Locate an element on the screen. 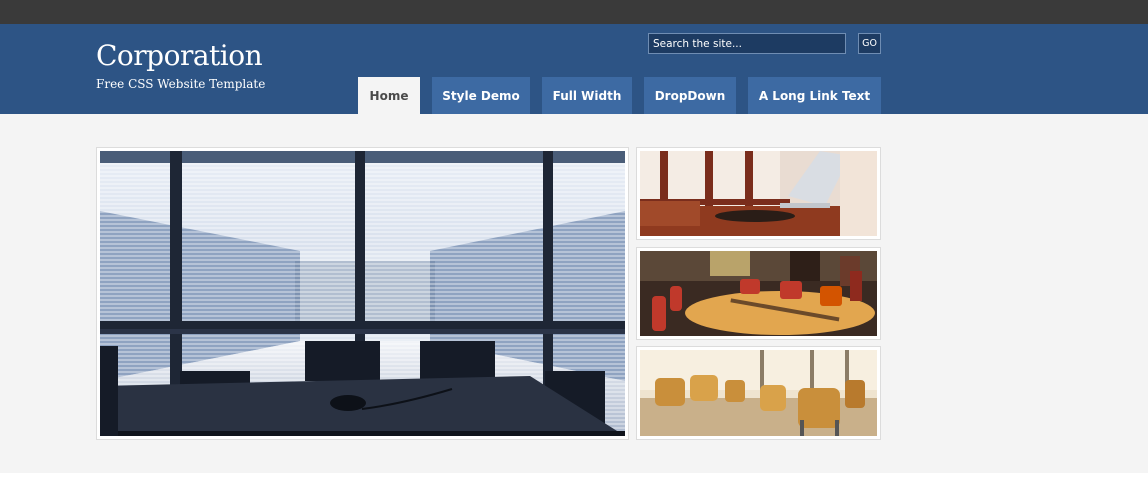 This screenshot has width=1148, height=498. nav-tab-dropdown: DropDown is located at coordinates (690, 95).